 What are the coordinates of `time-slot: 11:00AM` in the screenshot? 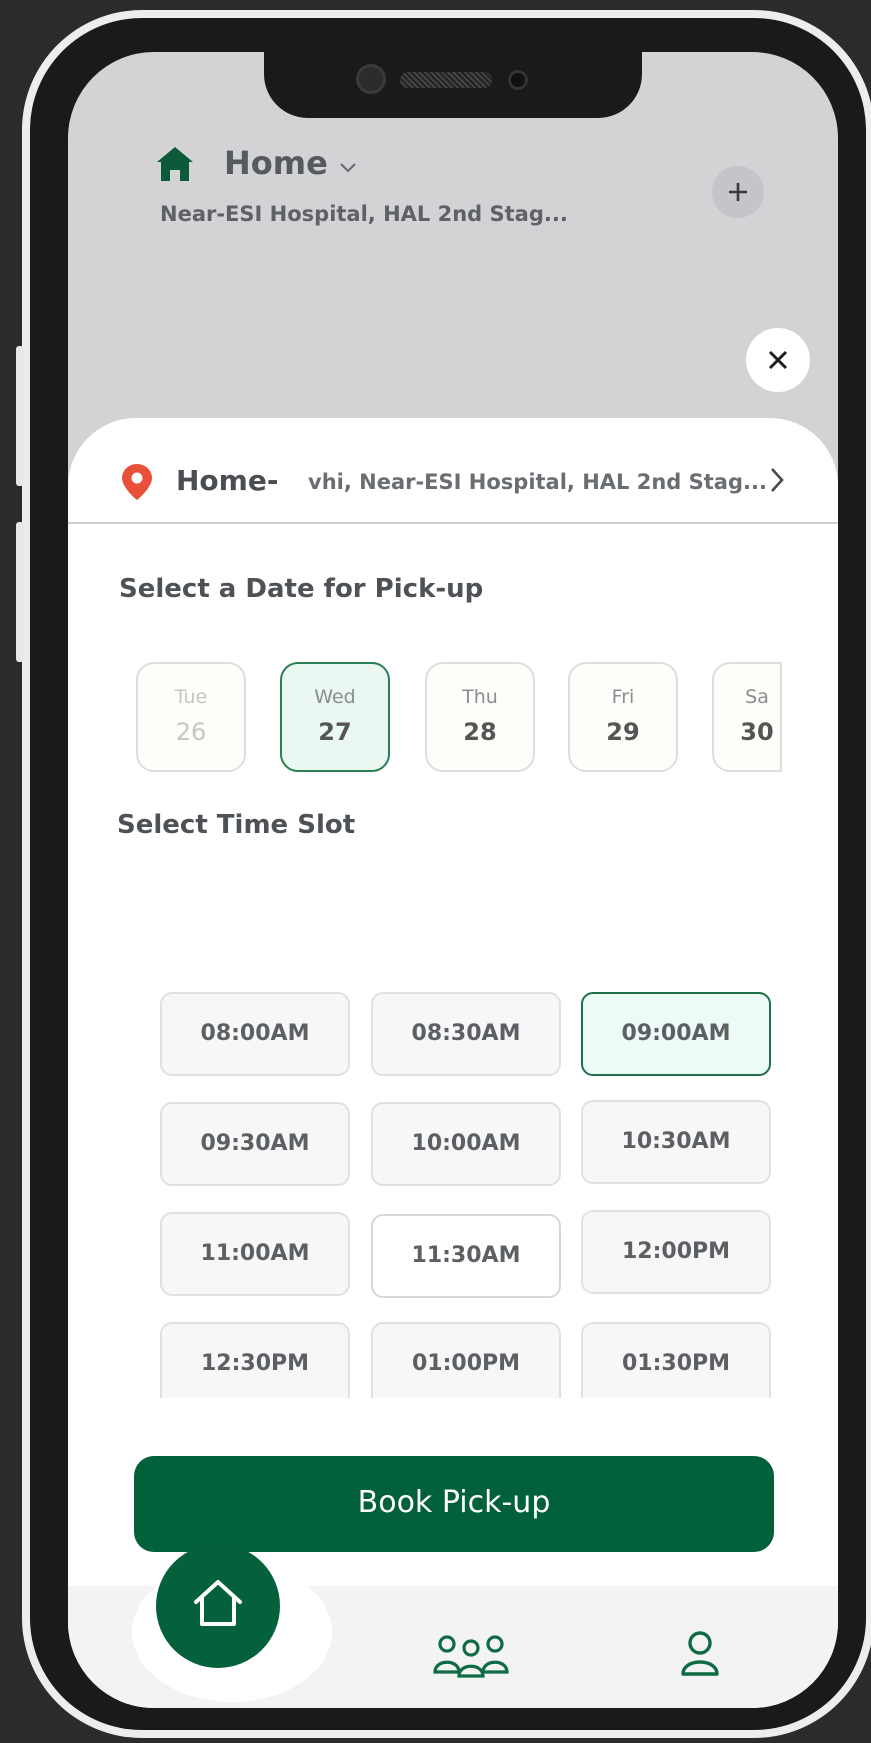 It's located at (255, 1254).